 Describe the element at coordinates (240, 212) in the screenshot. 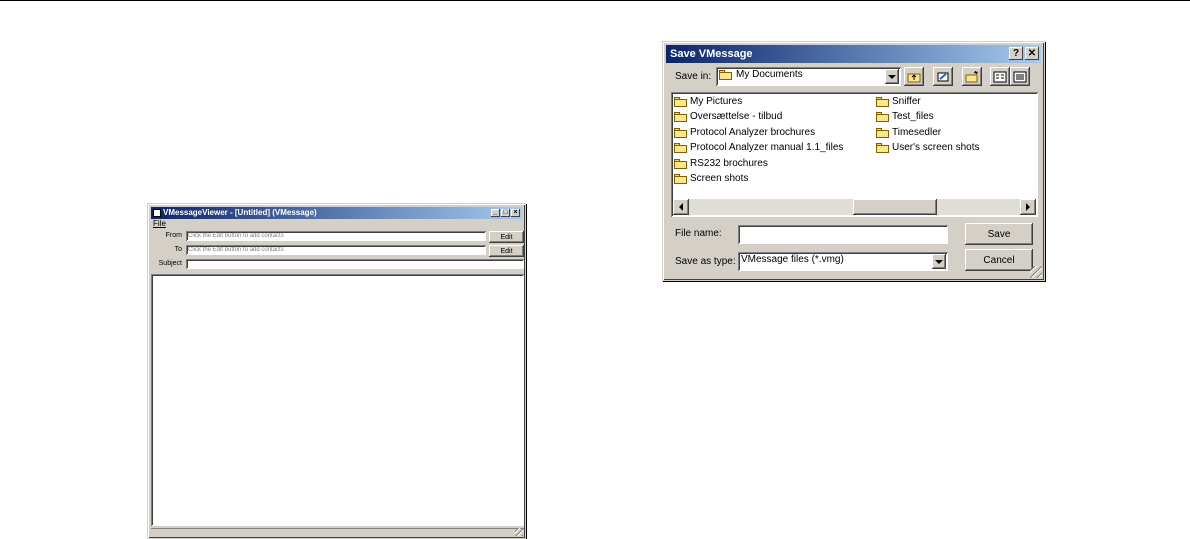

I see `viewer-title: VMessageViewer - [Untitled] (VMessage)` at that location.